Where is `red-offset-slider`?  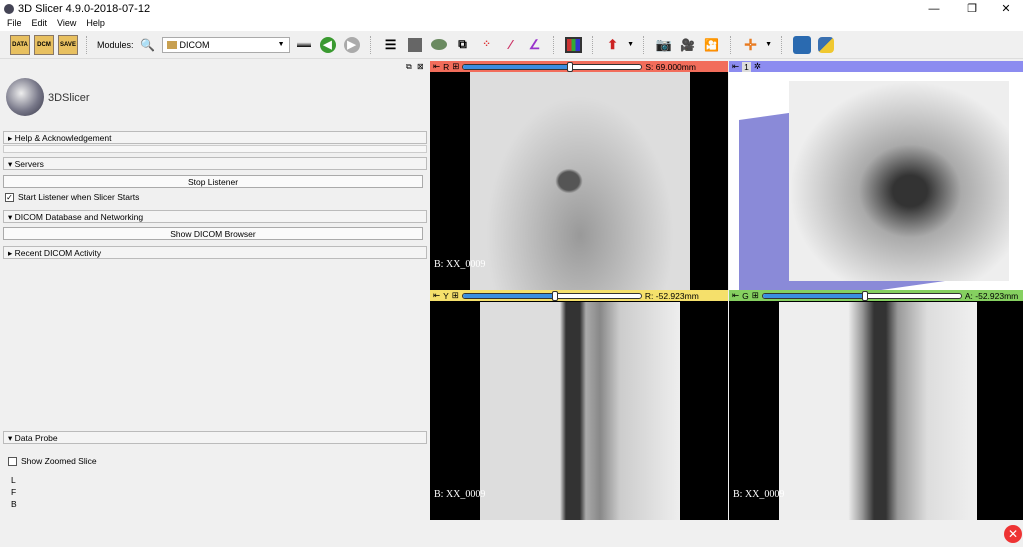
red-offset-slider is located at coordinates (552, 66).